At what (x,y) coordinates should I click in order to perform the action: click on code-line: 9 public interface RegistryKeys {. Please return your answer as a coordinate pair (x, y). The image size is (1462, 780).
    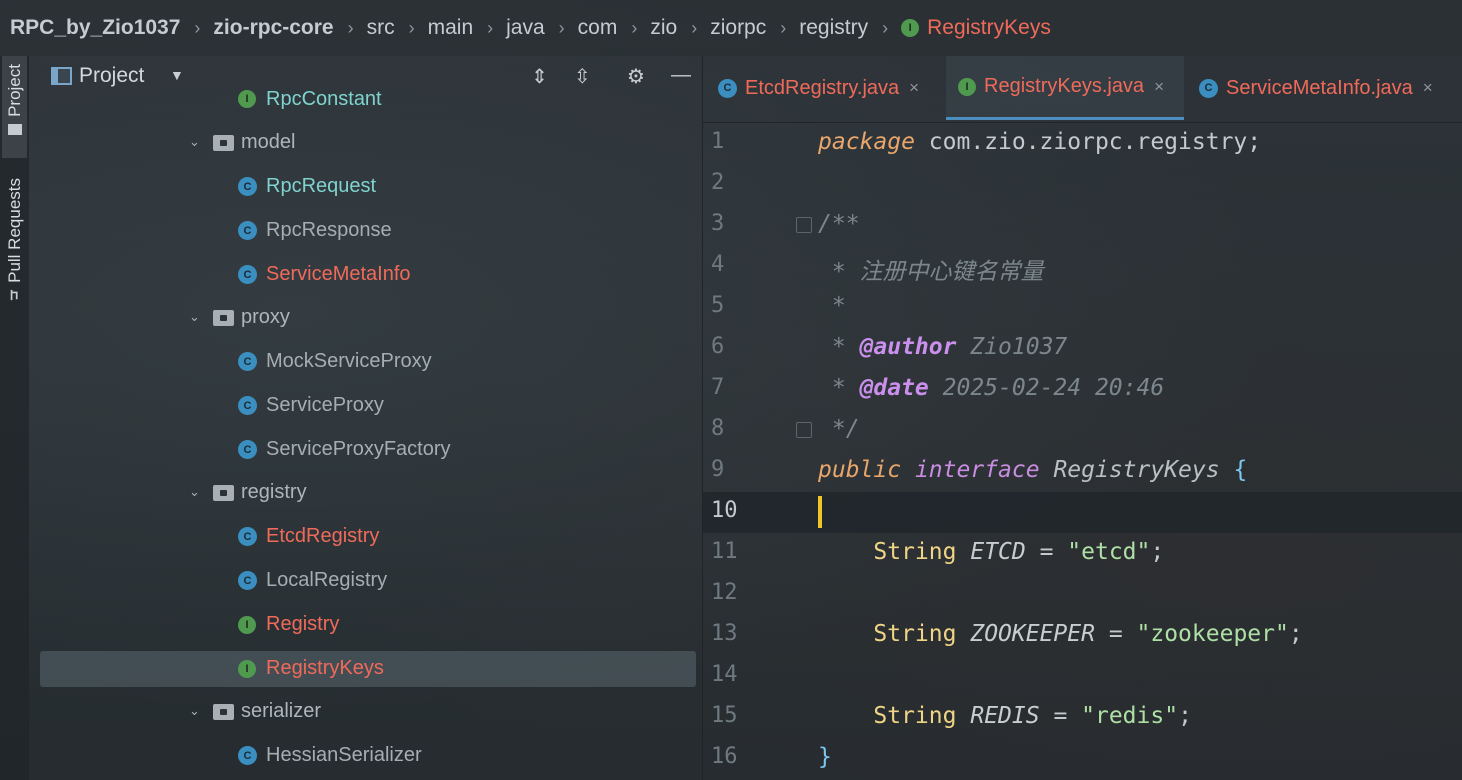
    Looking at the image, I should click on (1082, 471).